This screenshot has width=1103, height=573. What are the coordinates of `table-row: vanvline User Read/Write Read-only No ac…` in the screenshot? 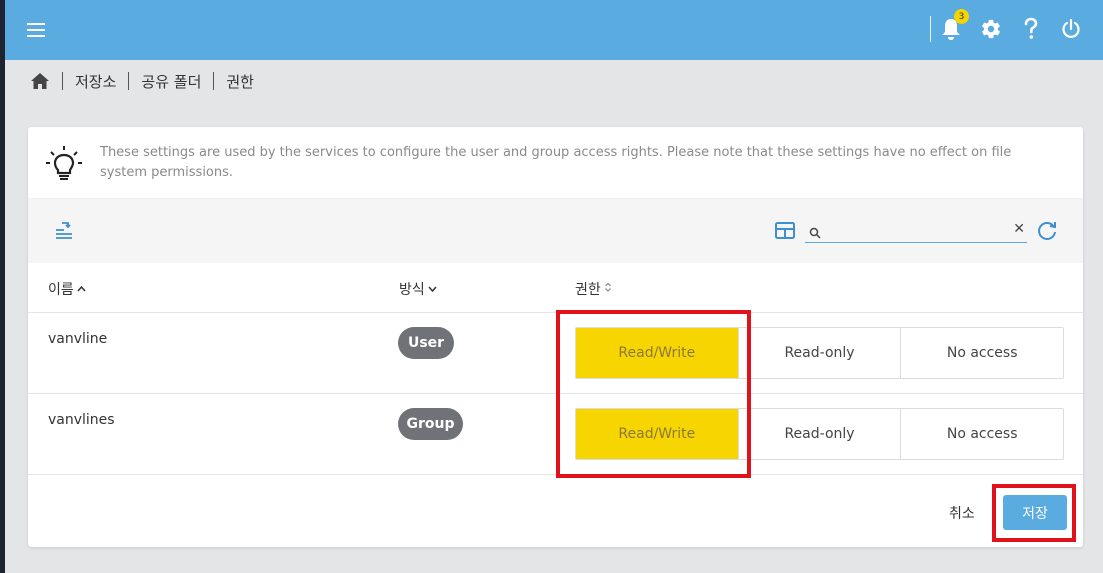 It's located at (555, 353).